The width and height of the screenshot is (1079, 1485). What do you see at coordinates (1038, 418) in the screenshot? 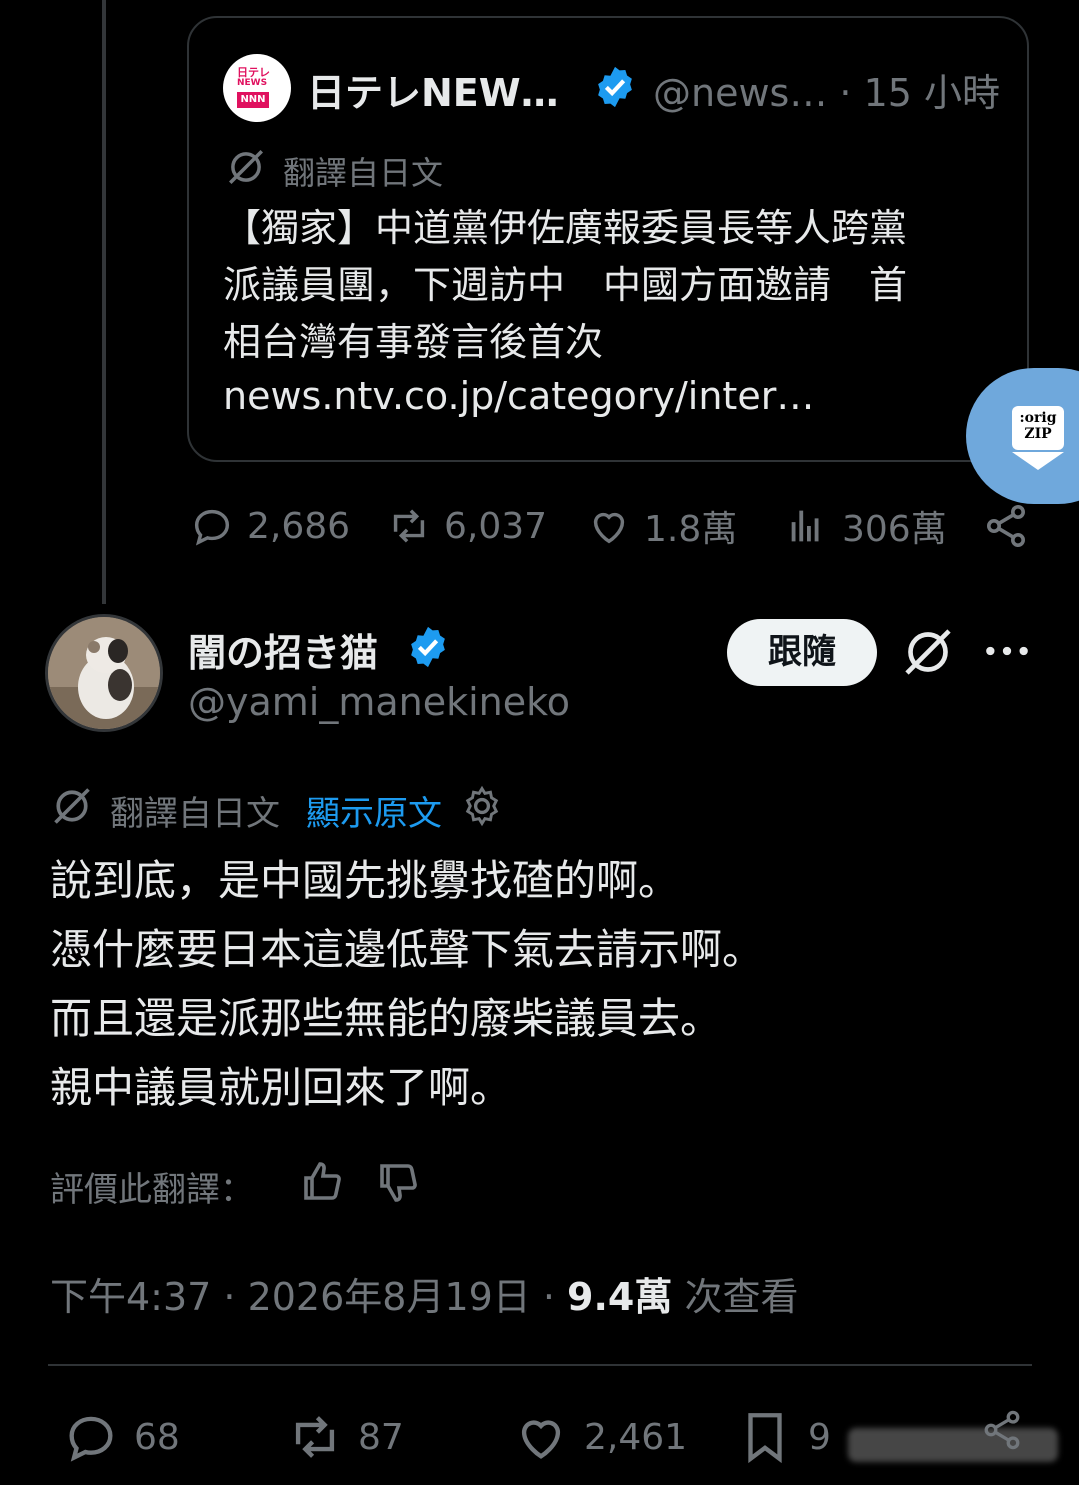
I see `zip-line1: :orig` at bounding box center [1038, 418].